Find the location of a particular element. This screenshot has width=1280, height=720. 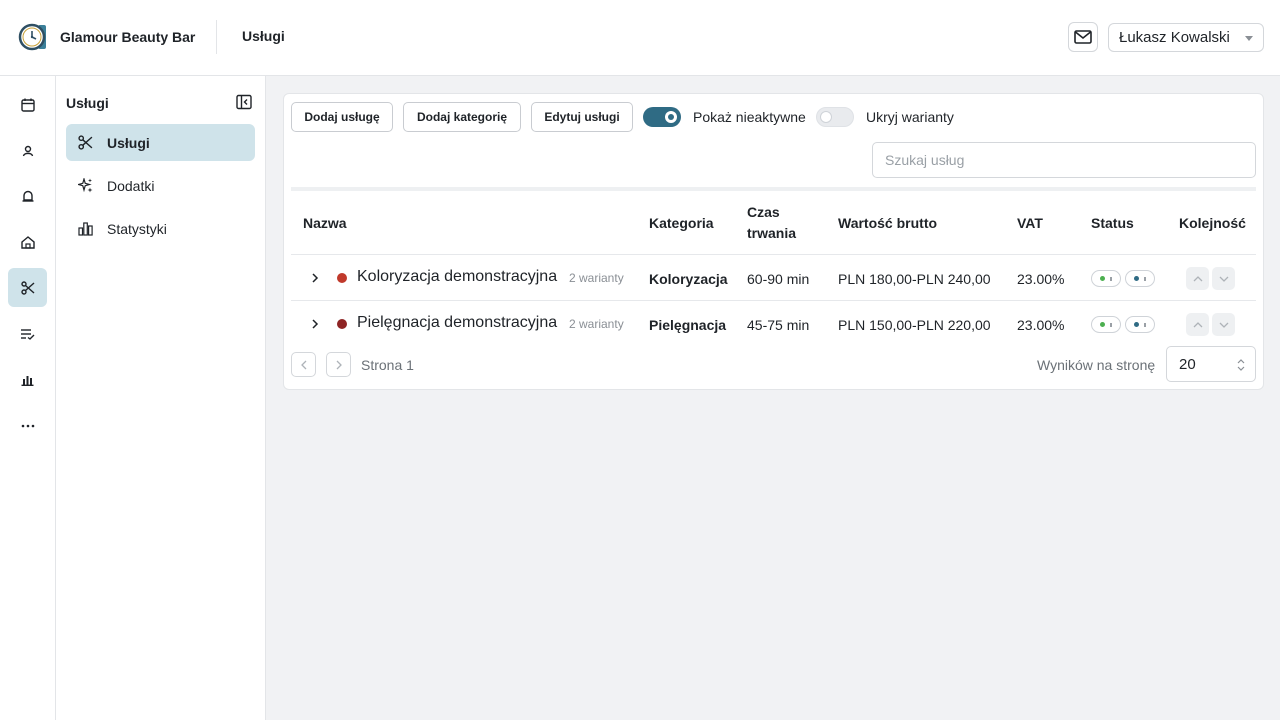

clock-logo-icon is located at coordinates (33, 37).